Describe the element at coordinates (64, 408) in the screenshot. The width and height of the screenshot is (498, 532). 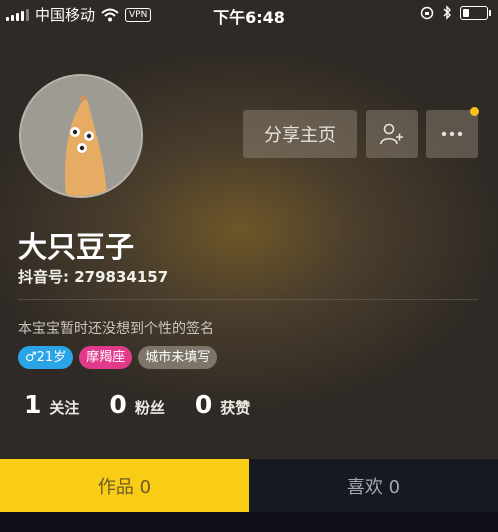
I see `following-label: 关注` at that location.